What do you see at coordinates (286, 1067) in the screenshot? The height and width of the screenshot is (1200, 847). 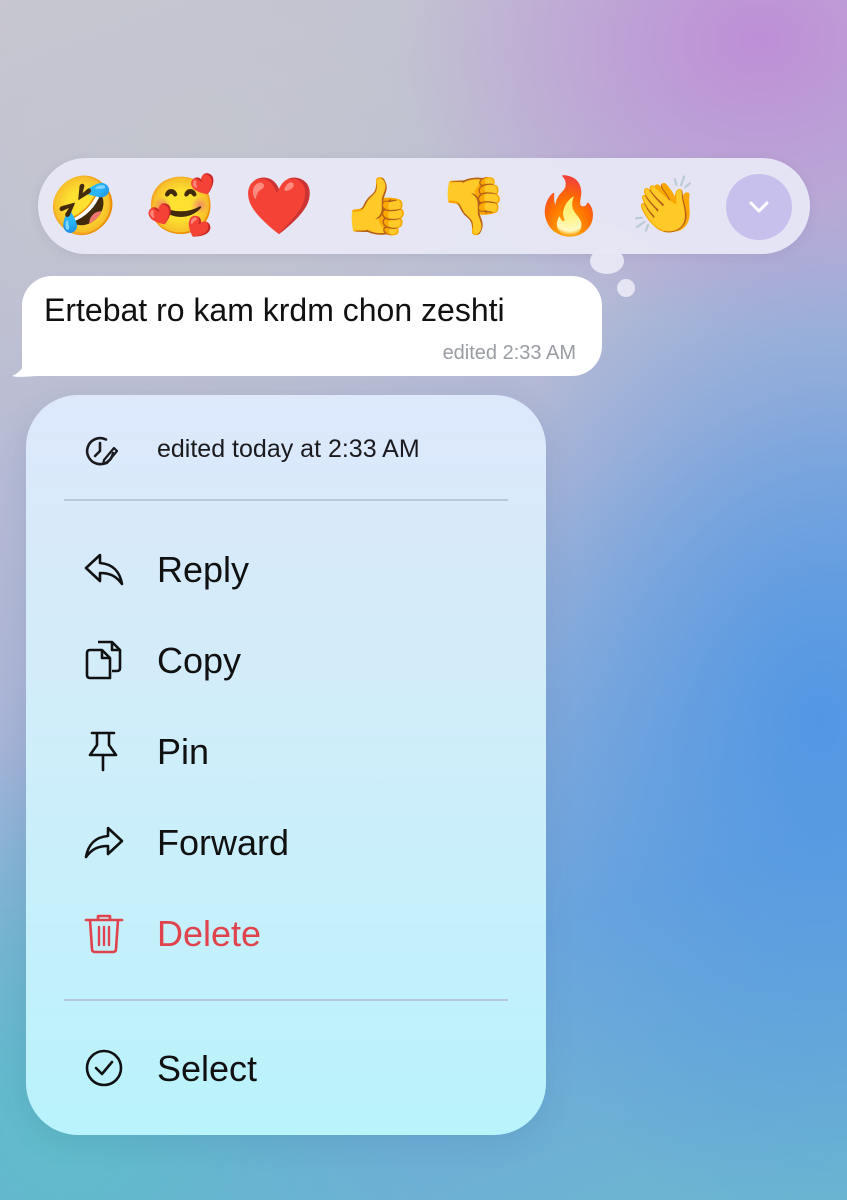 I see `menu-item-select: Select` at bounding box center [286, 1067].